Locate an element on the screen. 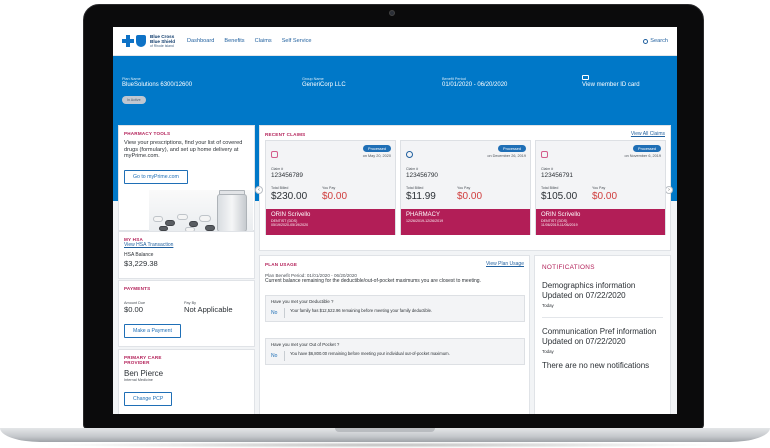 The image size is (770, 448). laptop-shadow is located at coordinates (385, 445).